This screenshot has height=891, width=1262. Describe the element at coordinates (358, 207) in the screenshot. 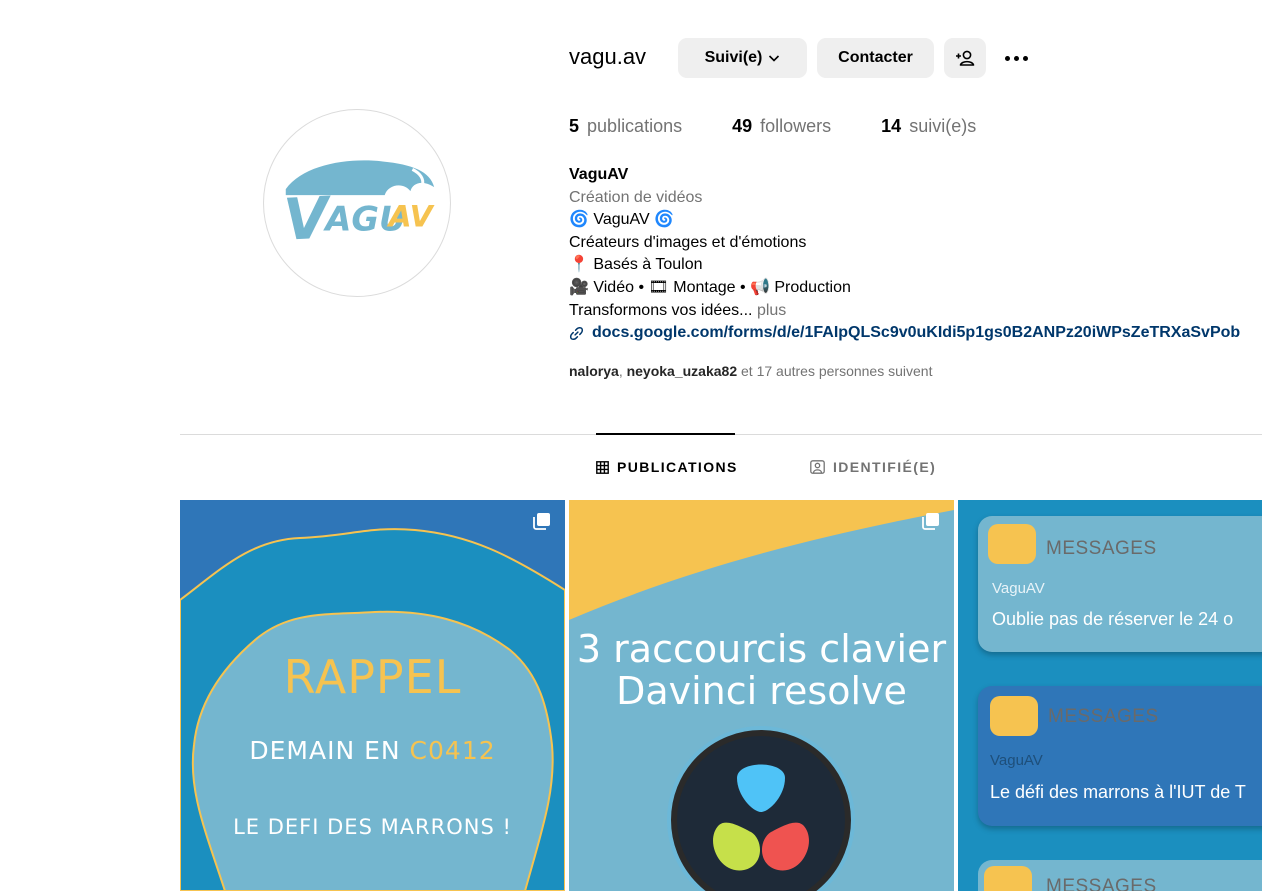

I see `vaguav-logo: V AGU AV` at that location.